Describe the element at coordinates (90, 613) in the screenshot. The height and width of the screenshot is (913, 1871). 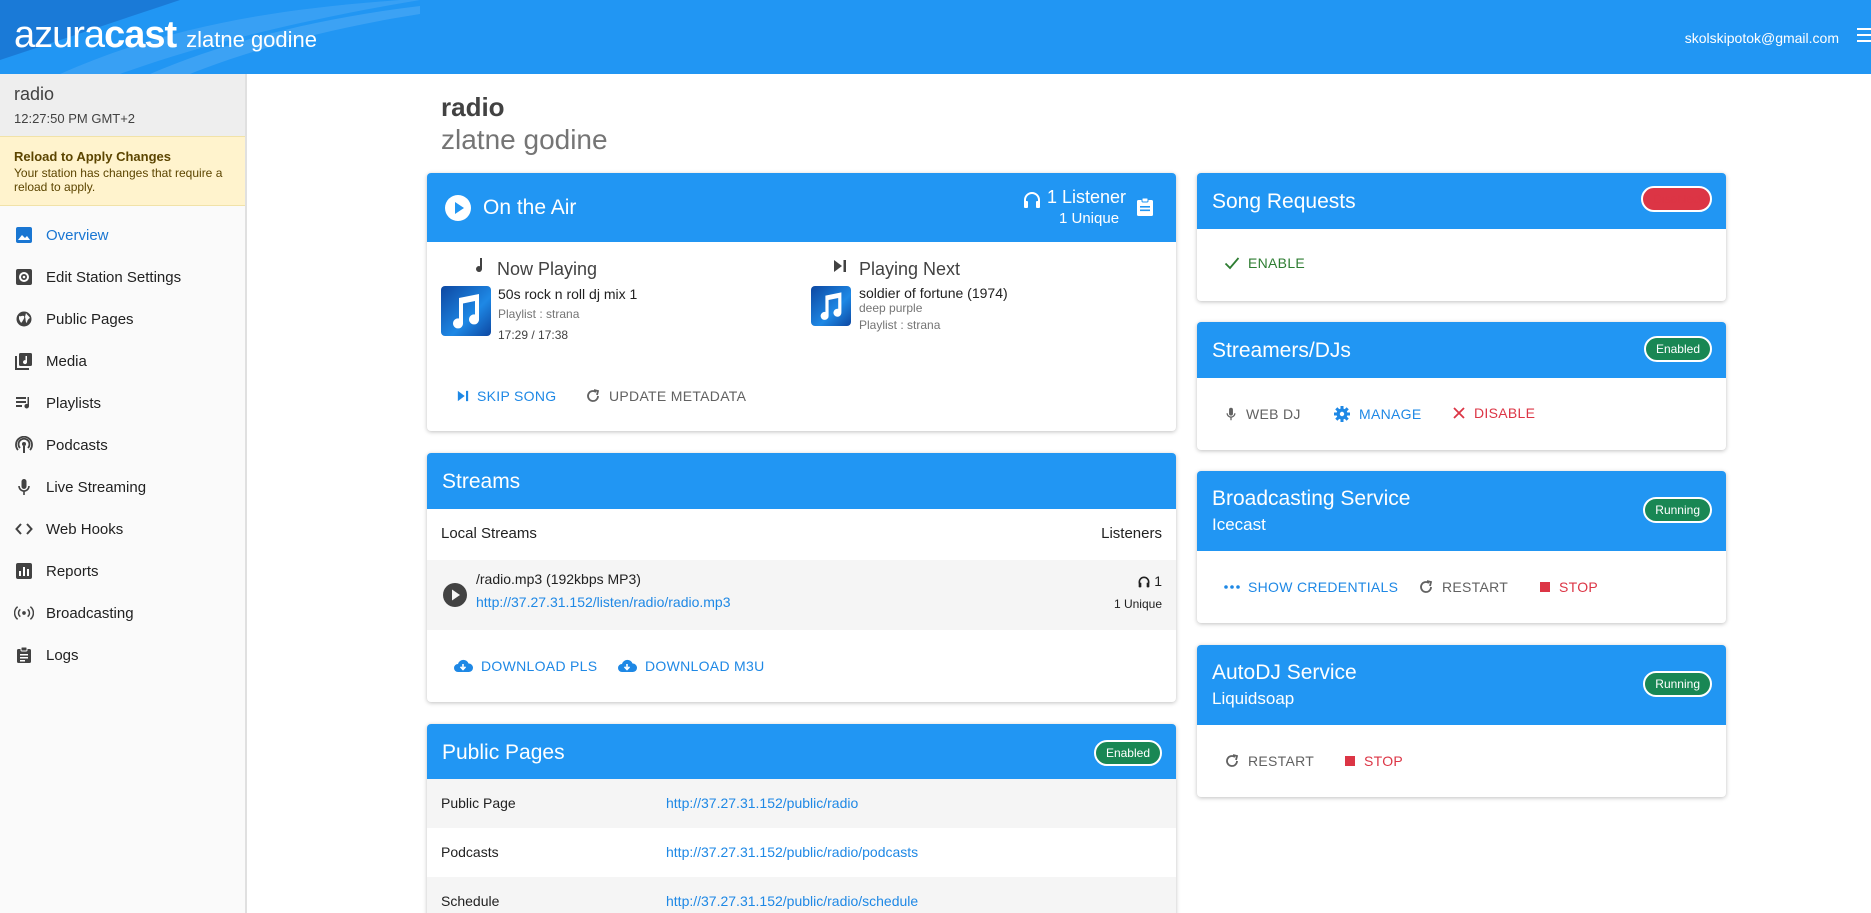
I see `sidebar-item-label: Broadcasting` at that location.